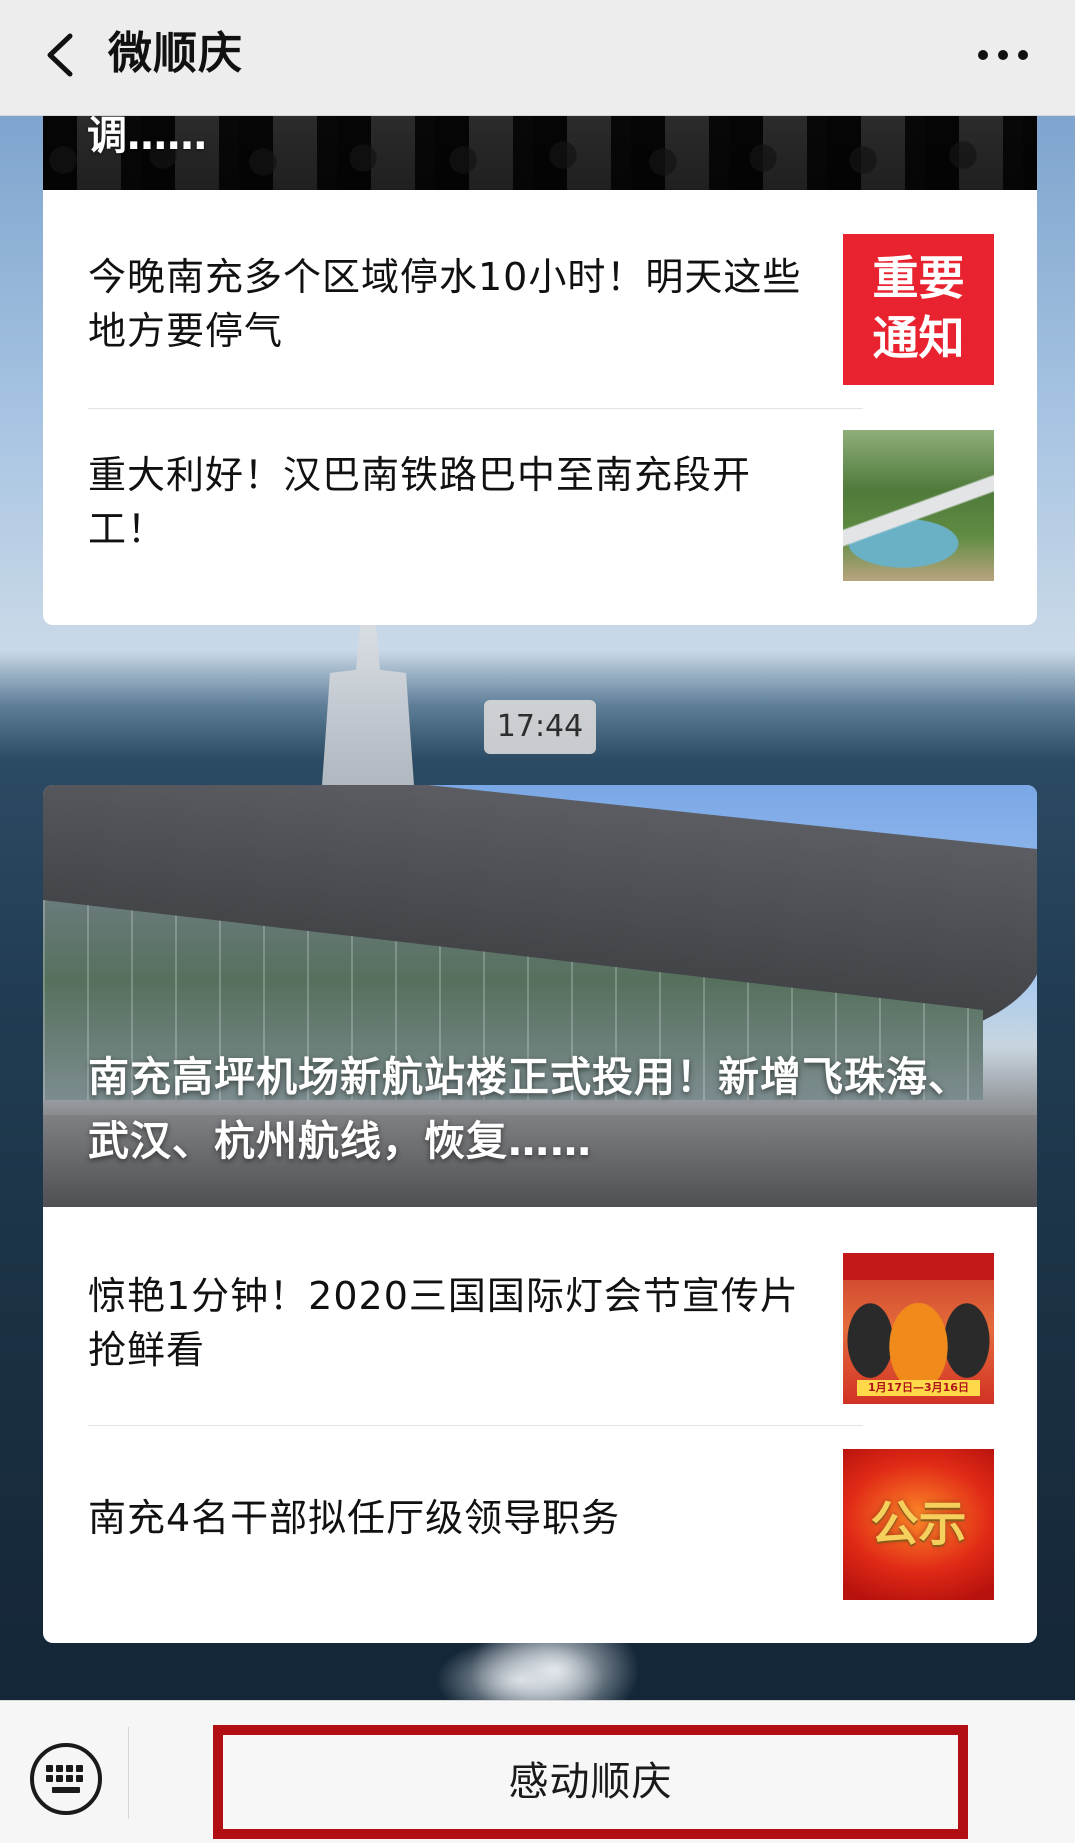 Image resolution: width=1075 pixels, height=1843 pixels. I want to click on railway-bridge-thumbnail, so click(918, 505).